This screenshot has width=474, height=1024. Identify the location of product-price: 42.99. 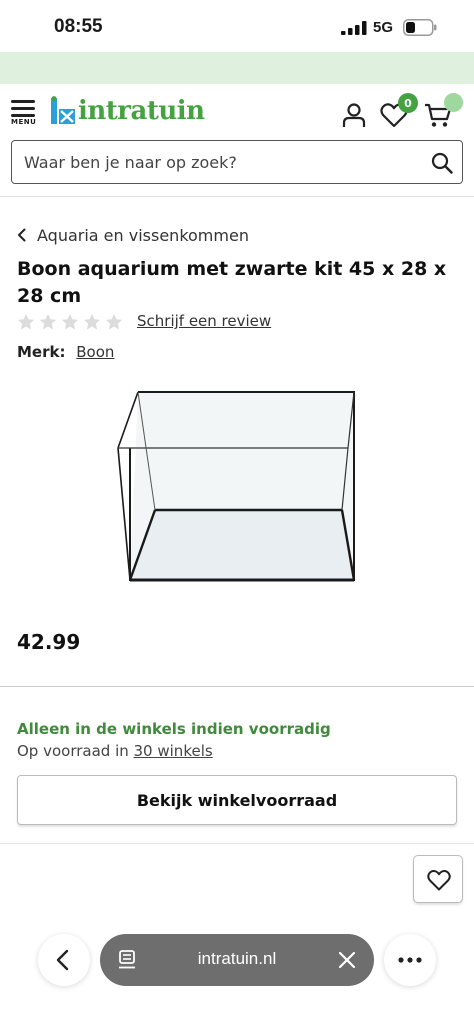
(49, 642).